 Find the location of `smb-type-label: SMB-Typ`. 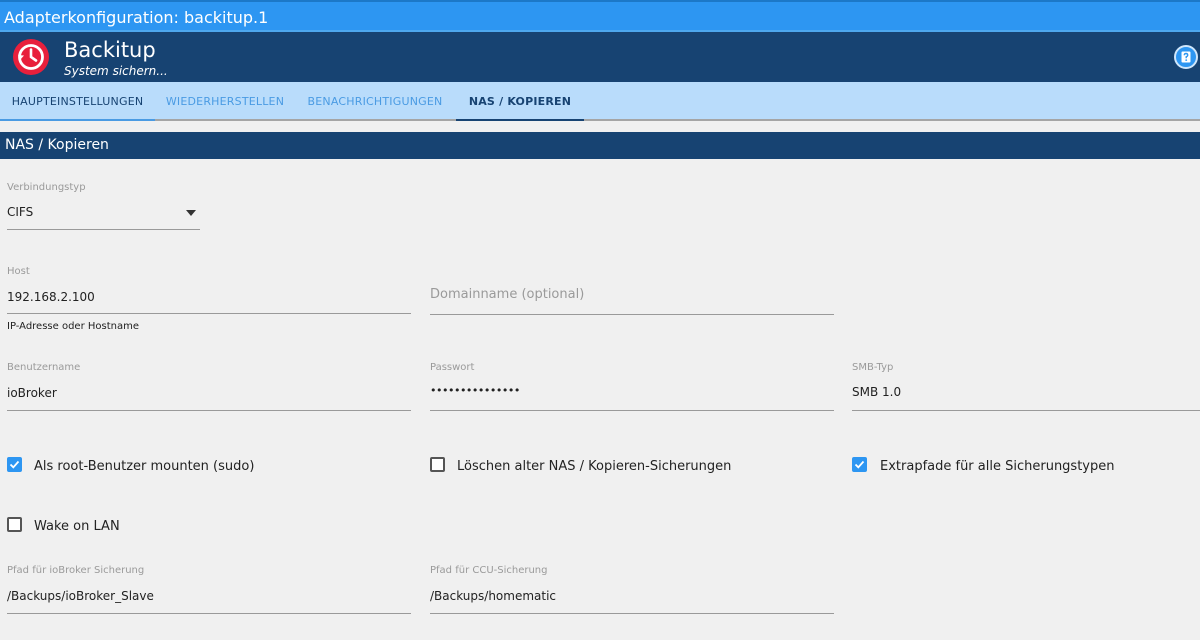

smb-type-label: SMB-Typ is located at coordinates (873, 367).